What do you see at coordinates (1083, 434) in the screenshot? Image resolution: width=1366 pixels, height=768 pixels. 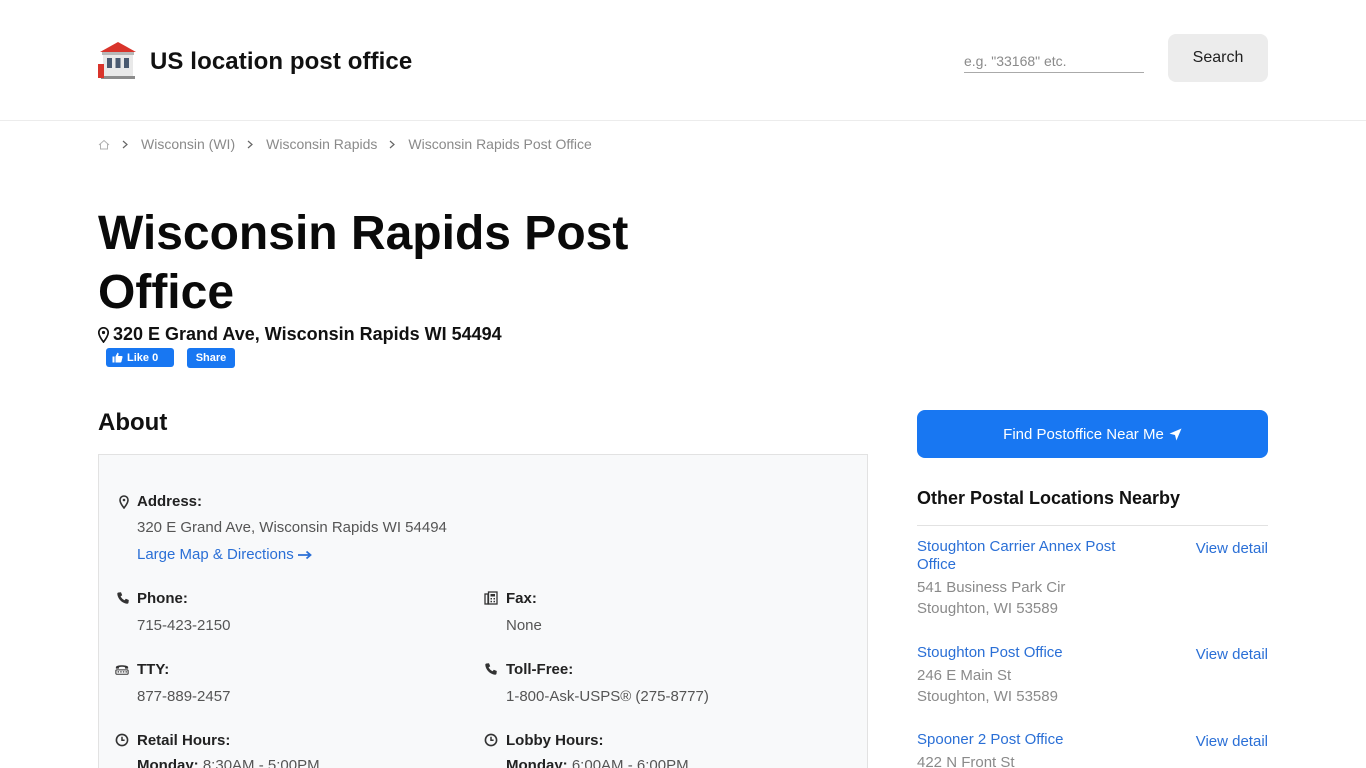 I see `find-button-label: Find Postoffice Near Me` at bounding box center [1083, 434].